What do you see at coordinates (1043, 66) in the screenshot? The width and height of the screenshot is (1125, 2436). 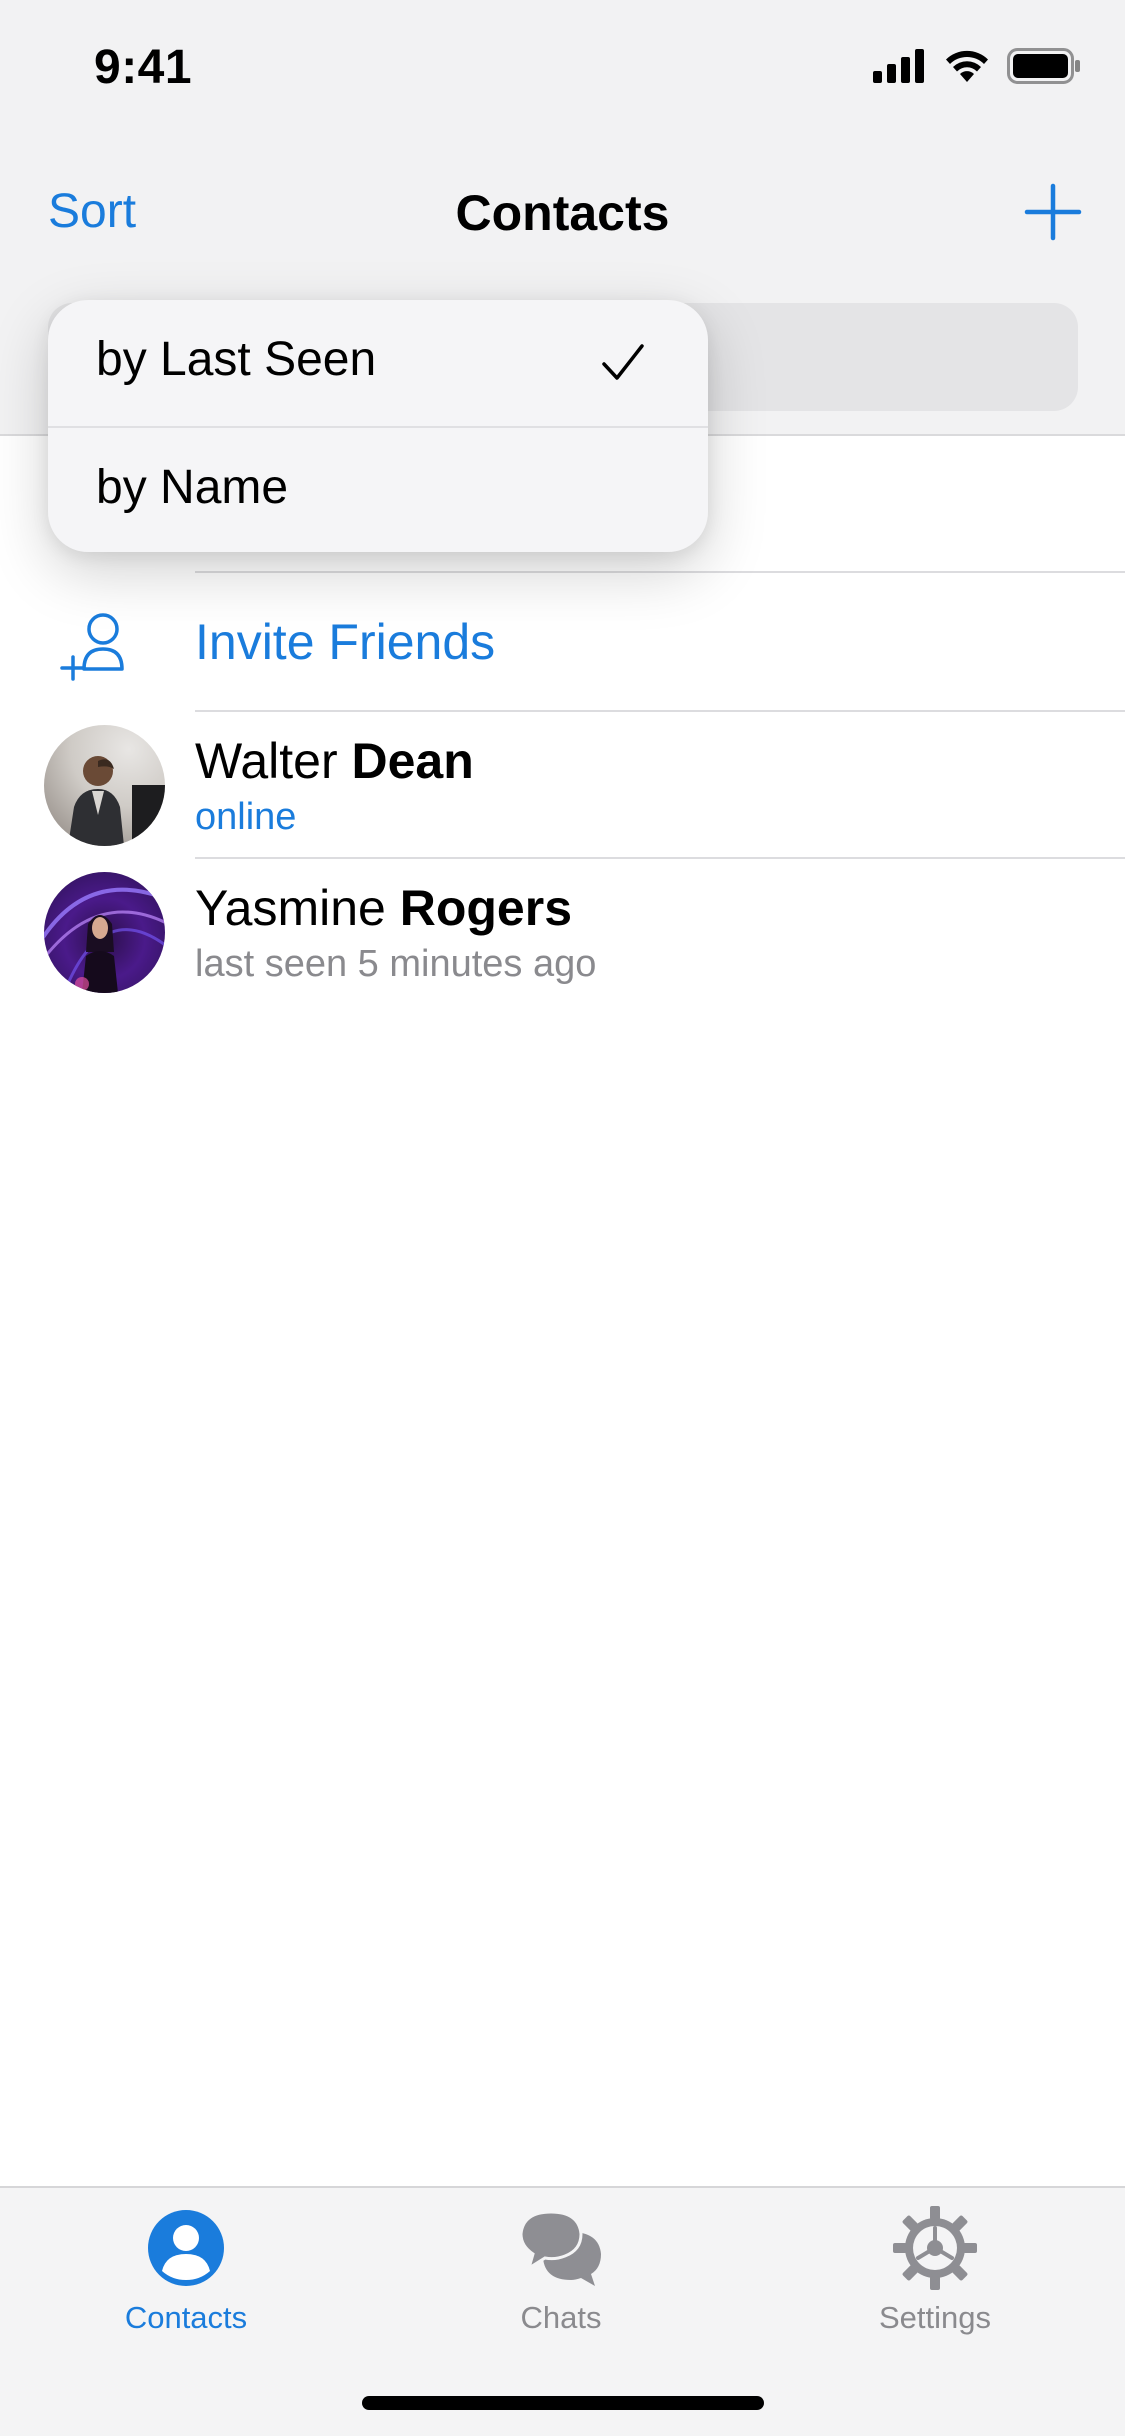 I see `battery-icon` at bounding box center [1043, 66].